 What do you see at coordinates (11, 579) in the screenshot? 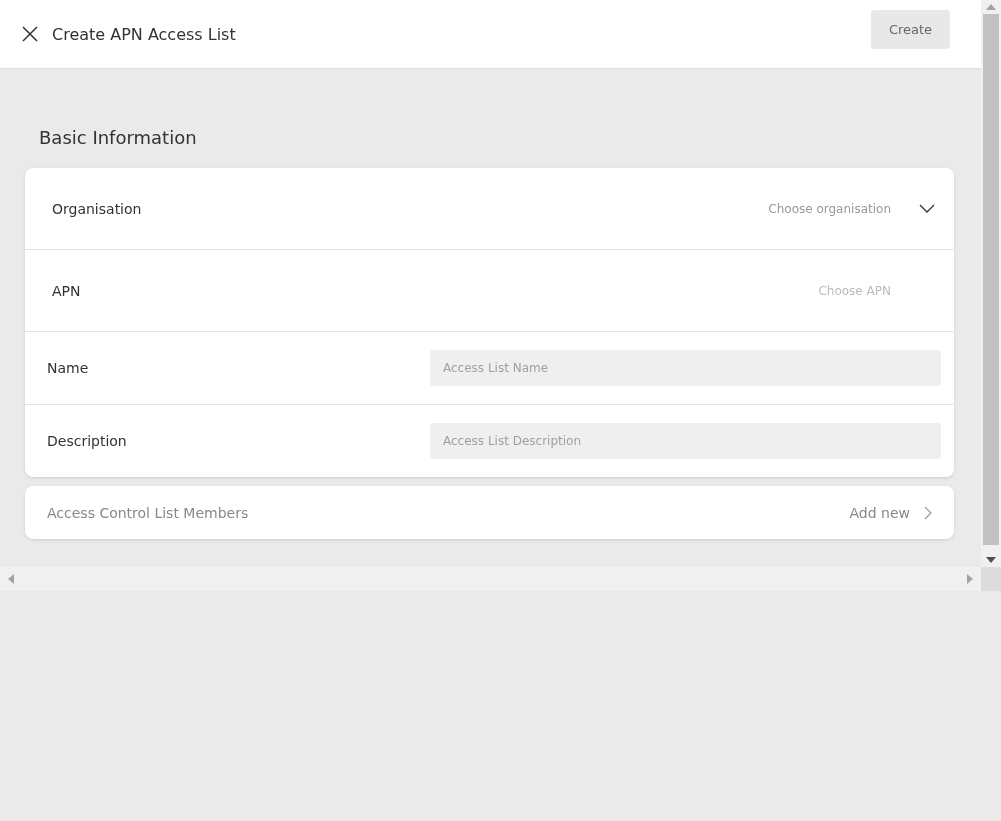
I see `scroll-left-arrow-icon` at bounding box center [11, 579].